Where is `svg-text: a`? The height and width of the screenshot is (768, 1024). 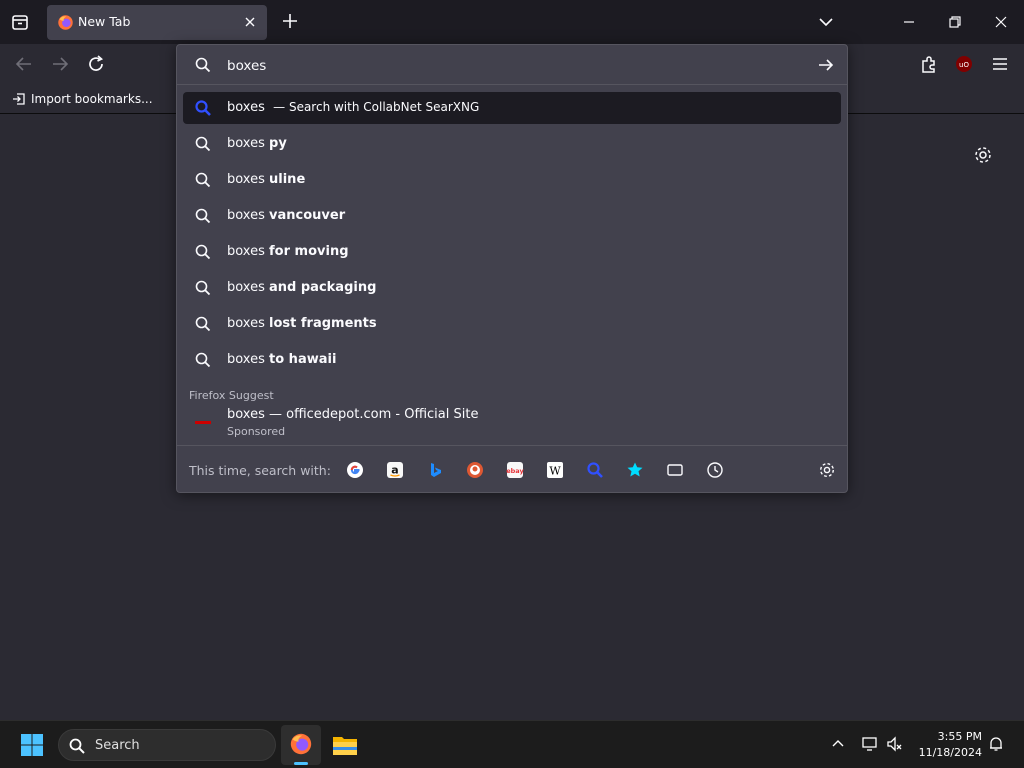 svg-text: a is located at coordinates (394, 470).